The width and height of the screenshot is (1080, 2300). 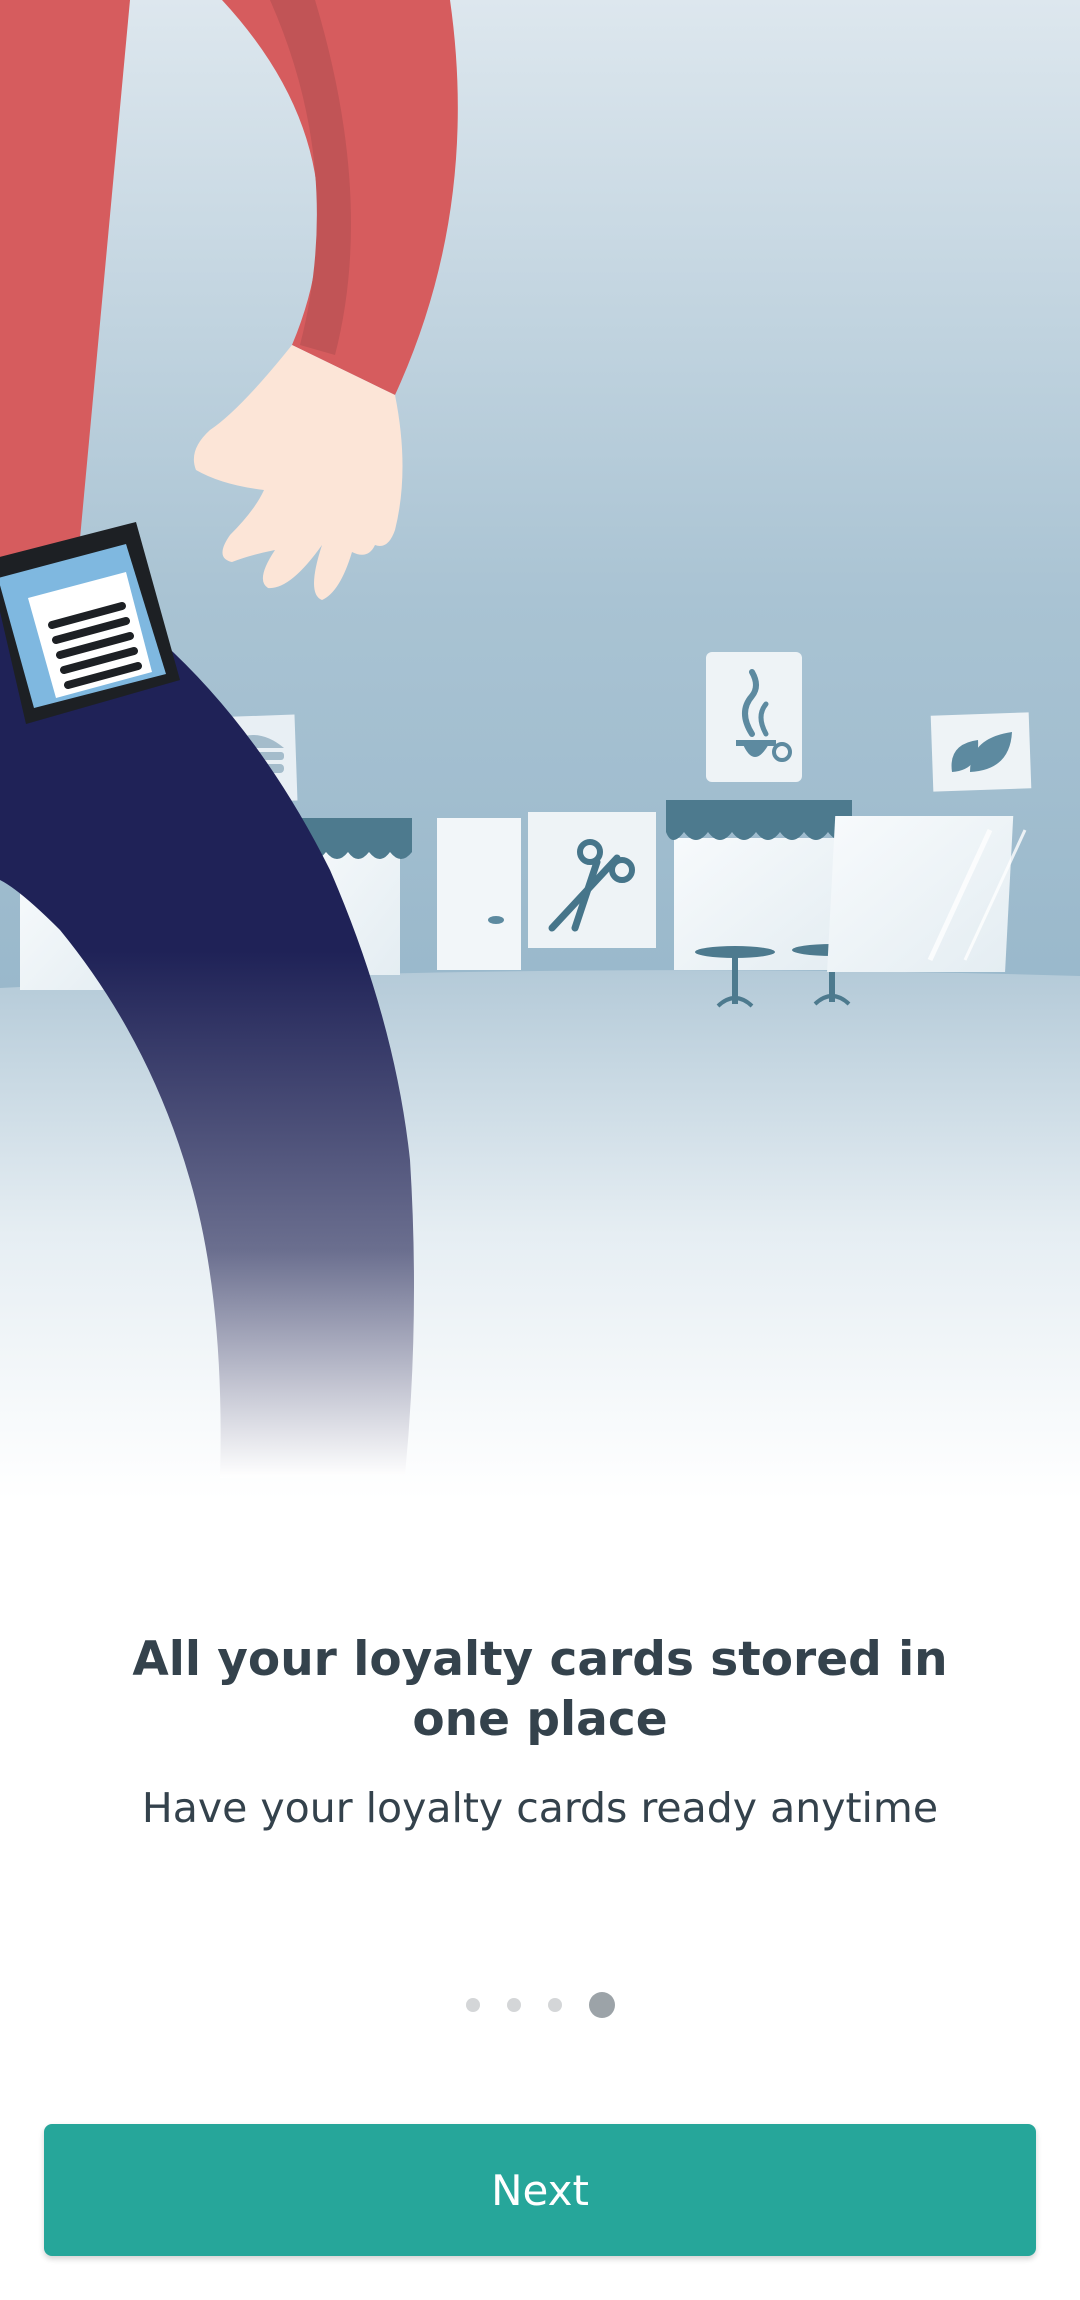 What do you see at coordinates (540, 2005) in the screenshot?
I see `page-indicator` at bounding box center [540, 2005].